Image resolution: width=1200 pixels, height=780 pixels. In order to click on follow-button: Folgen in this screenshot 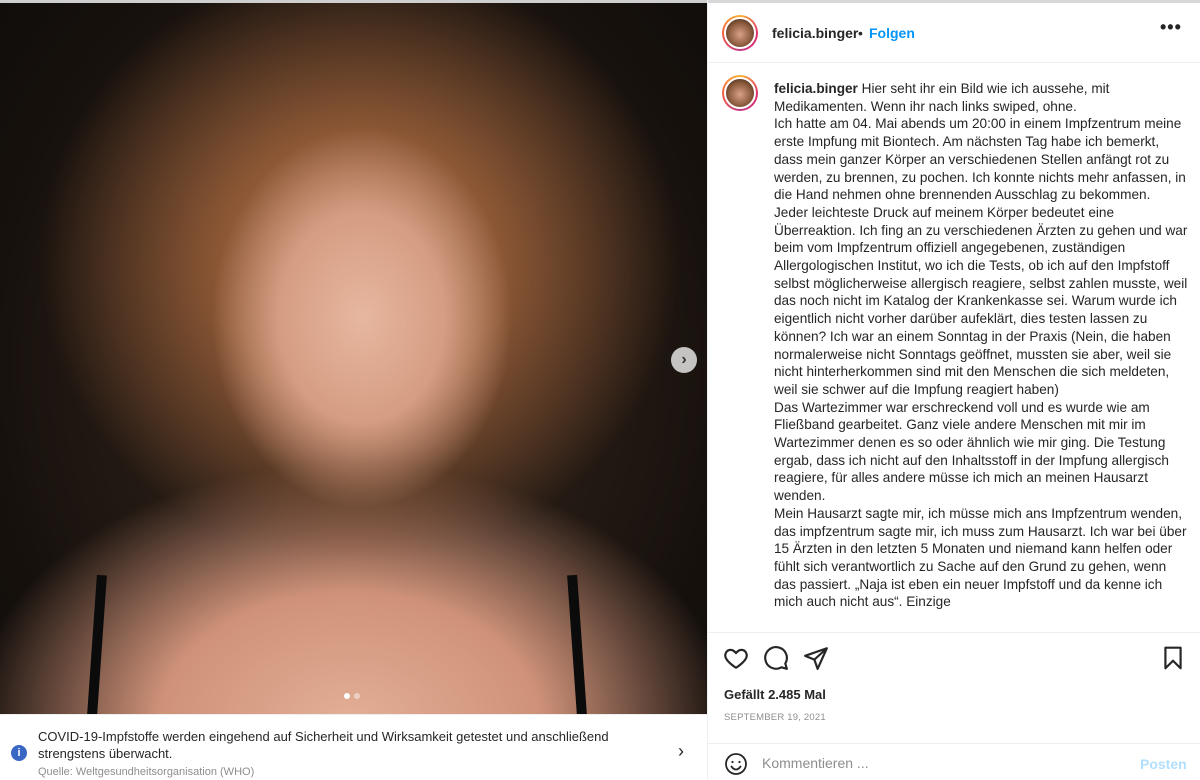, I will do `click(892, 33)`.